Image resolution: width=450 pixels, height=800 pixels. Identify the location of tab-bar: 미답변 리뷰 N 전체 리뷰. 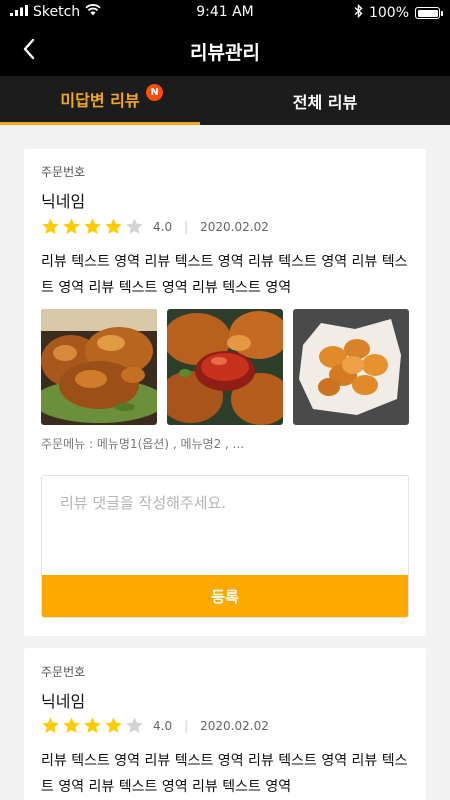
(225, 100).